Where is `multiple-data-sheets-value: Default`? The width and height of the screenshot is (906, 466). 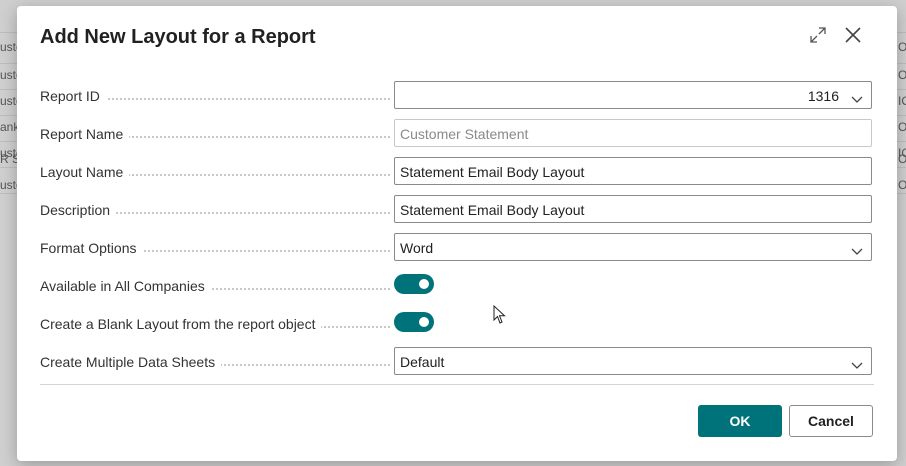 multiple-data-sheets-value: Default is located at coordinates (422, 362).